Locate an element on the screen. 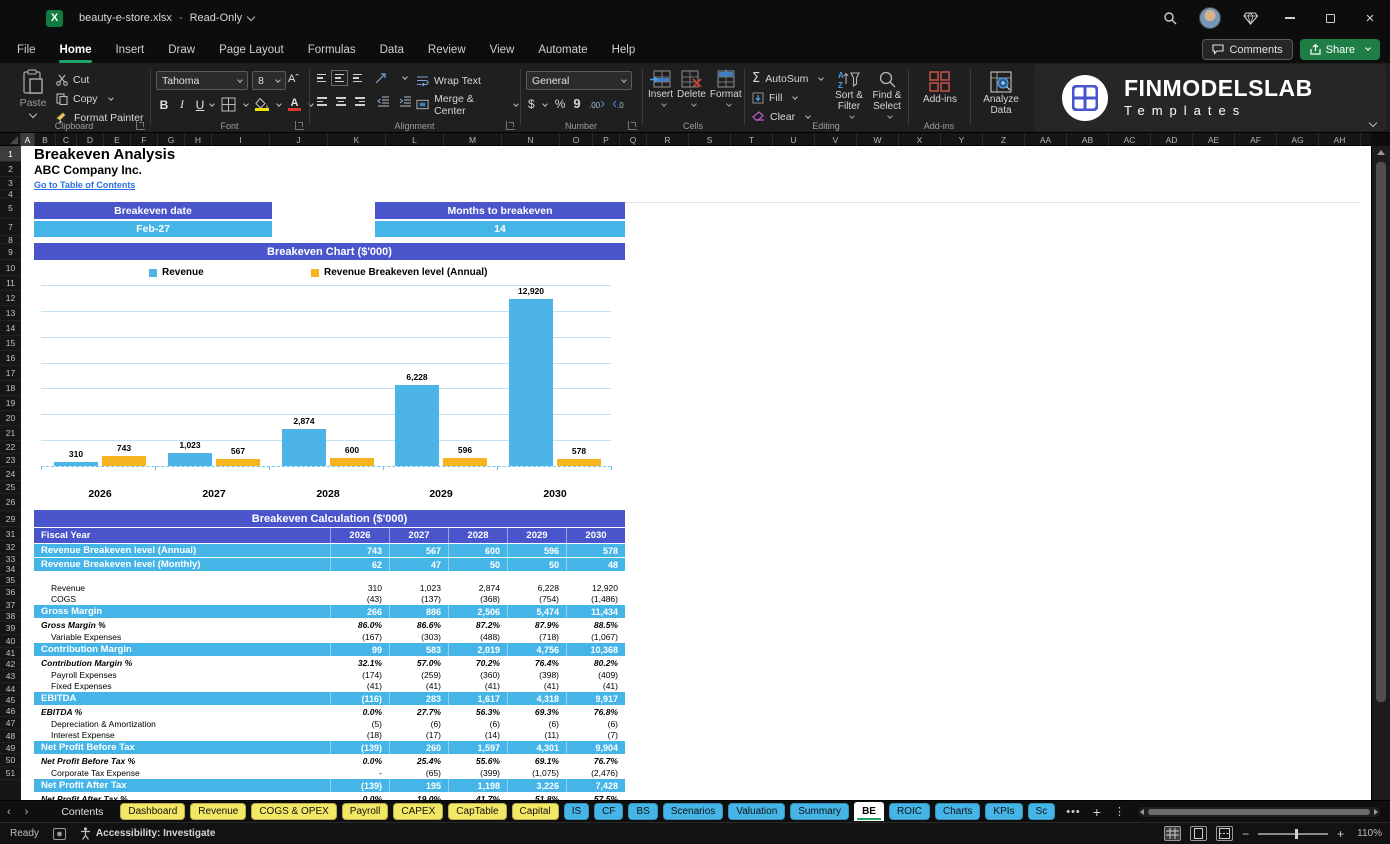 Image resolution: width=1390 pixels, height=844 pixels. column-header-J: J is located at coordinates (299, 139).